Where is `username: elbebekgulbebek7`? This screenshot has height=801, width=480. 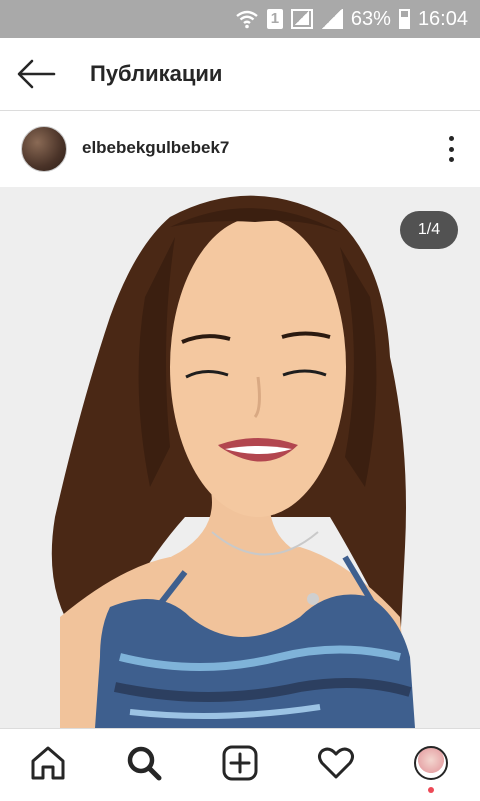 username: elbebekgulbebek7 is located at coordinates (155, 148).